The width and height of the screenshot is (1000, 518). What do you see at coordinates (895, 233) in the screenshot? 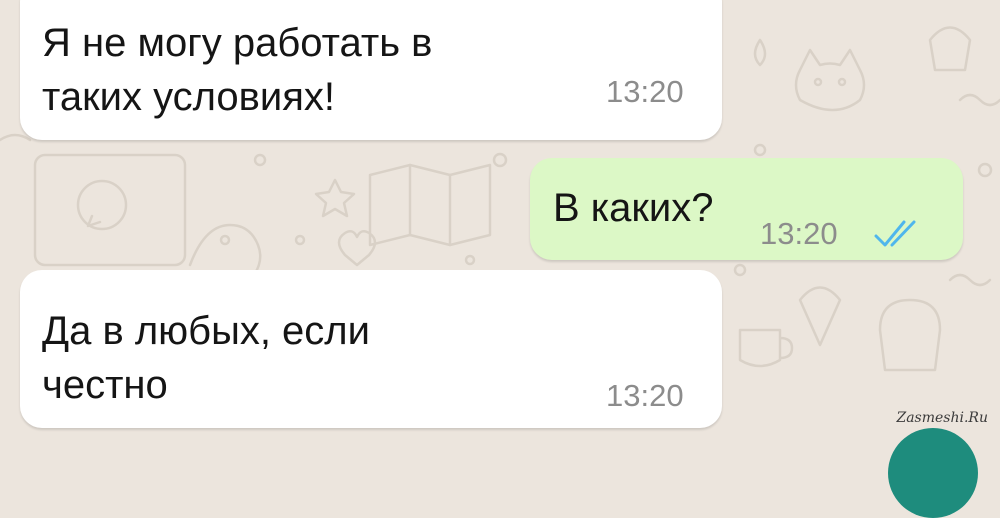
I see `double-check-icon` at bounding box center [895, 233].